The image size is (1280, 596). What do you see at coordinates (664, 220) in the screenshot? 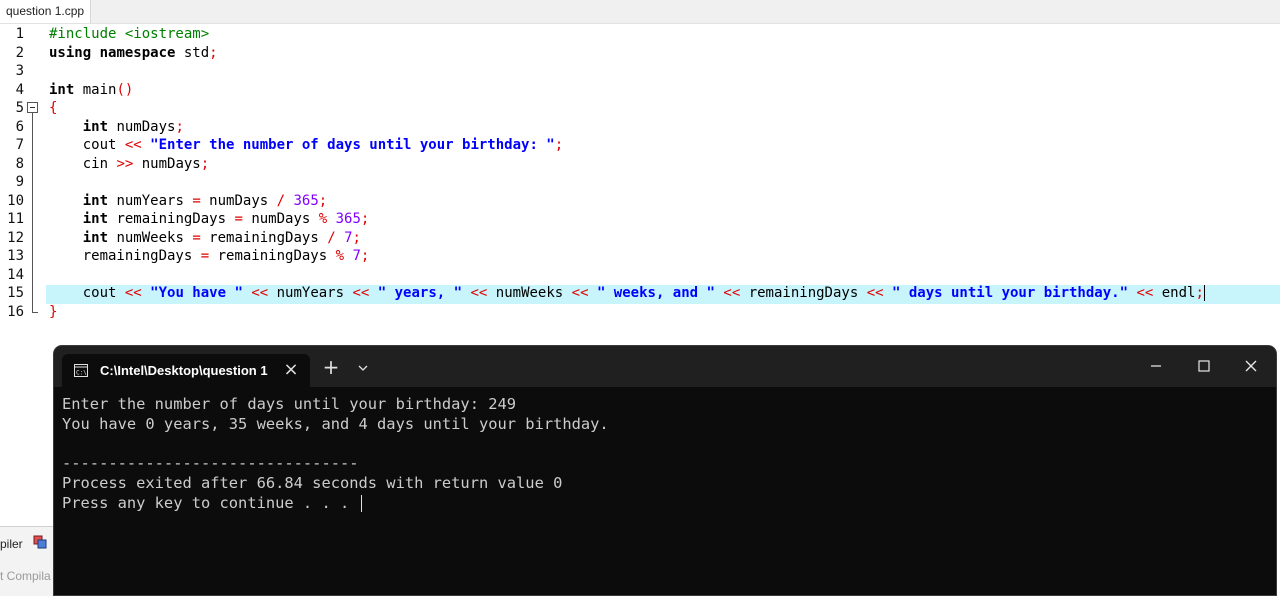
I see `code-line-11: int remainingDays = numDays % 365;` at bounding box center [664, 220].